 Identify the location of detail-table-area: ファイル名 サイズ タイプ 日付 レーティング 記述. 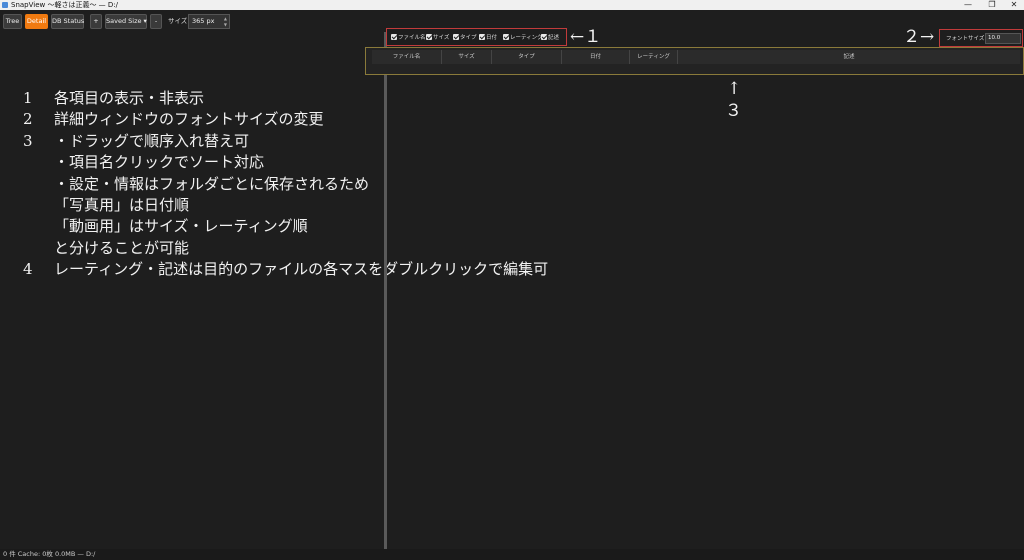
(694, 61).